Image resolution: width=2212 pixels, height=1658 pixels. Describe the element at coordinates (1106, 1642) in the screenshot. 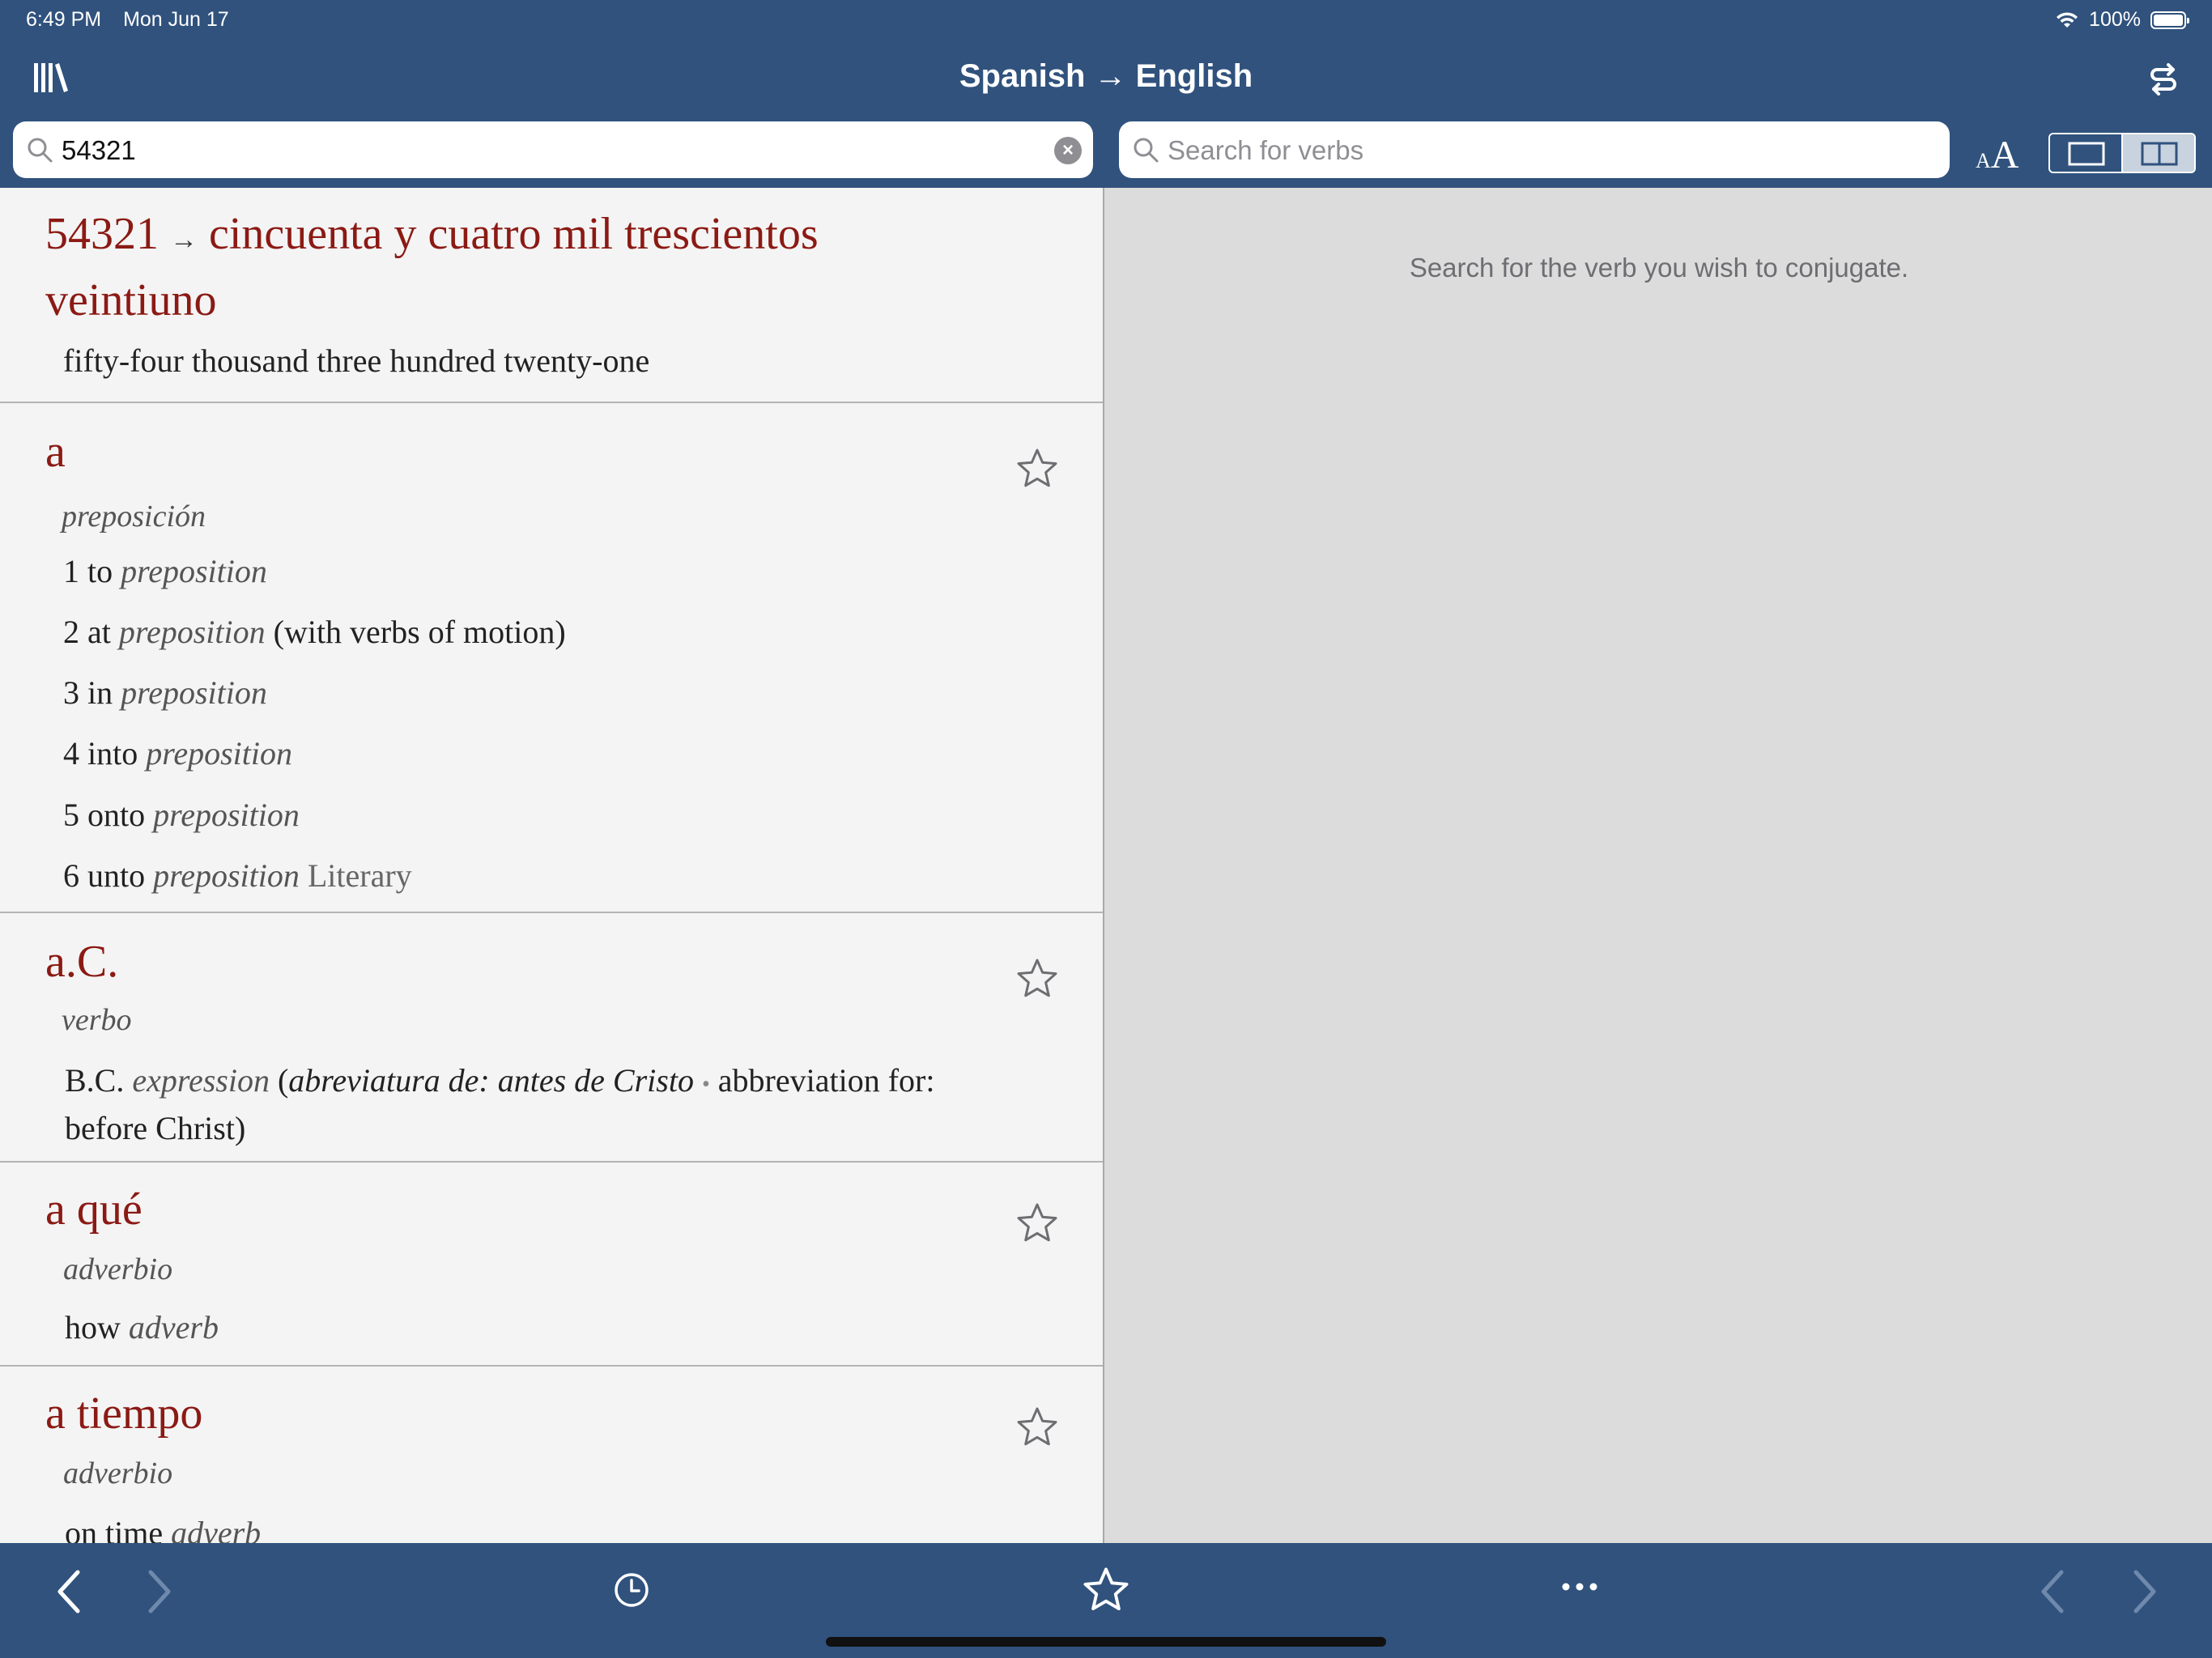

I see `home-indicator` at that location.